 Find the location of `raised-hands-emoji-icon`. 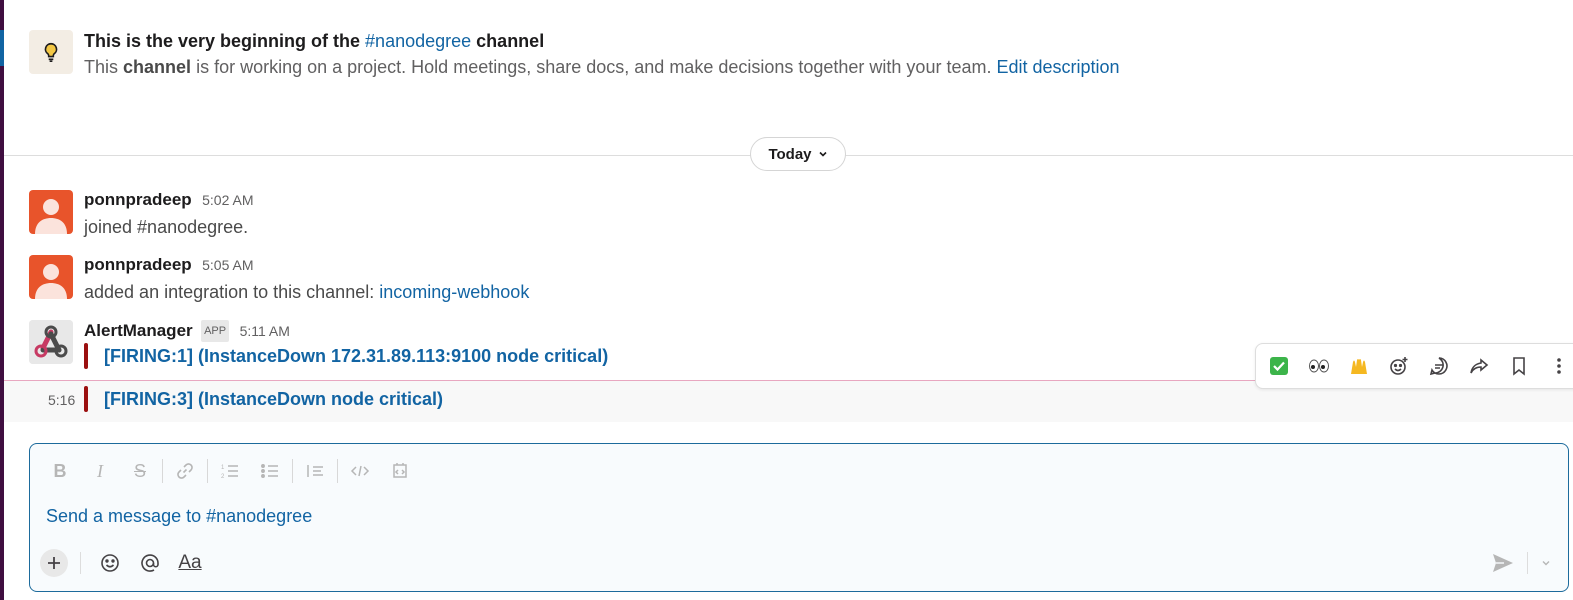

raised-hands-emoji-icon is located at coordinates (1359, 366).